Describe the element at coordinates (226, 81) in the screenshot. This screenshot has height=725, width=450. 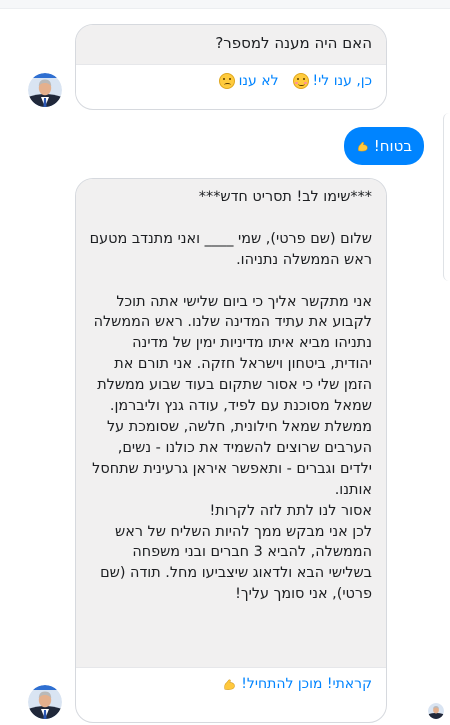
I see `sad-emoji-icon` at that location.